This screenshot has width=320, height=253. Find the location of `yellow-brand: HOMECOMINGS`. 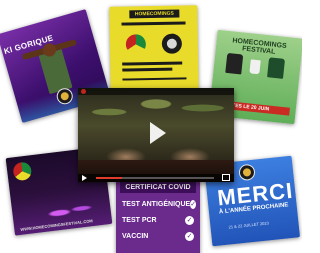

yellow-brand: HOMECOMINGS is located at coordinates (154, 14).